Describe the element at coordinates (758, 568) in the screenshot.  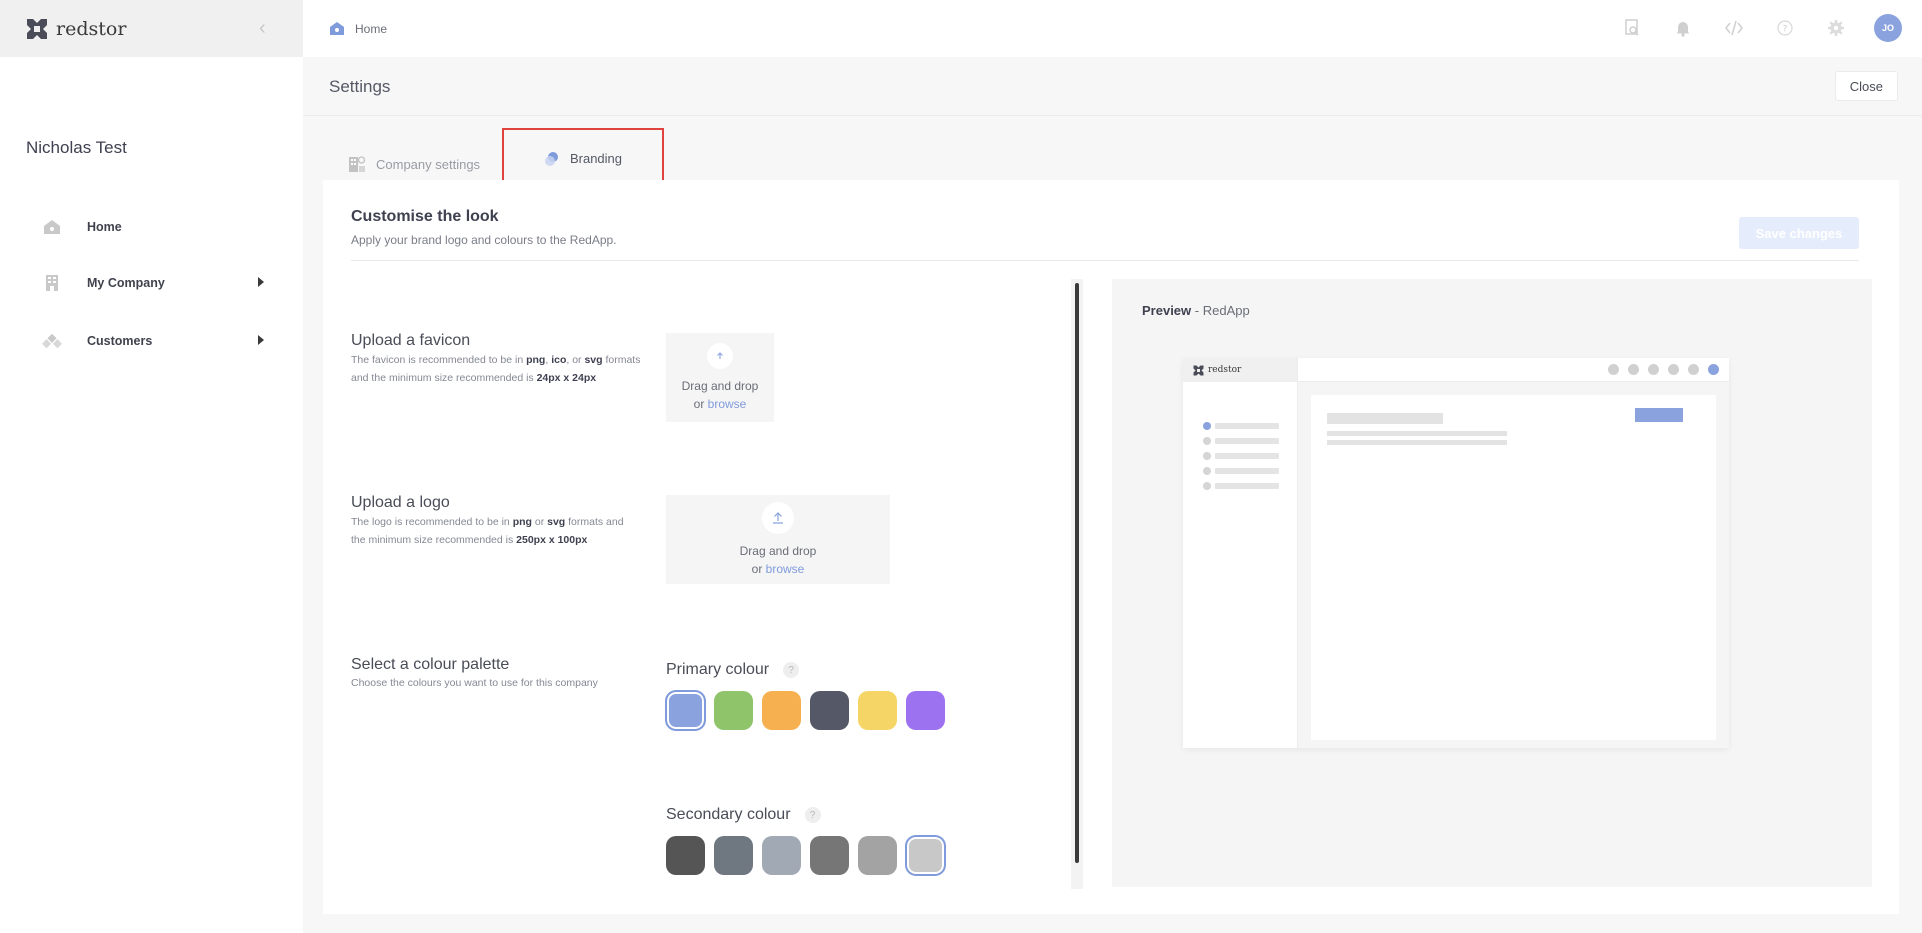
I see `or-text: or` at that location.